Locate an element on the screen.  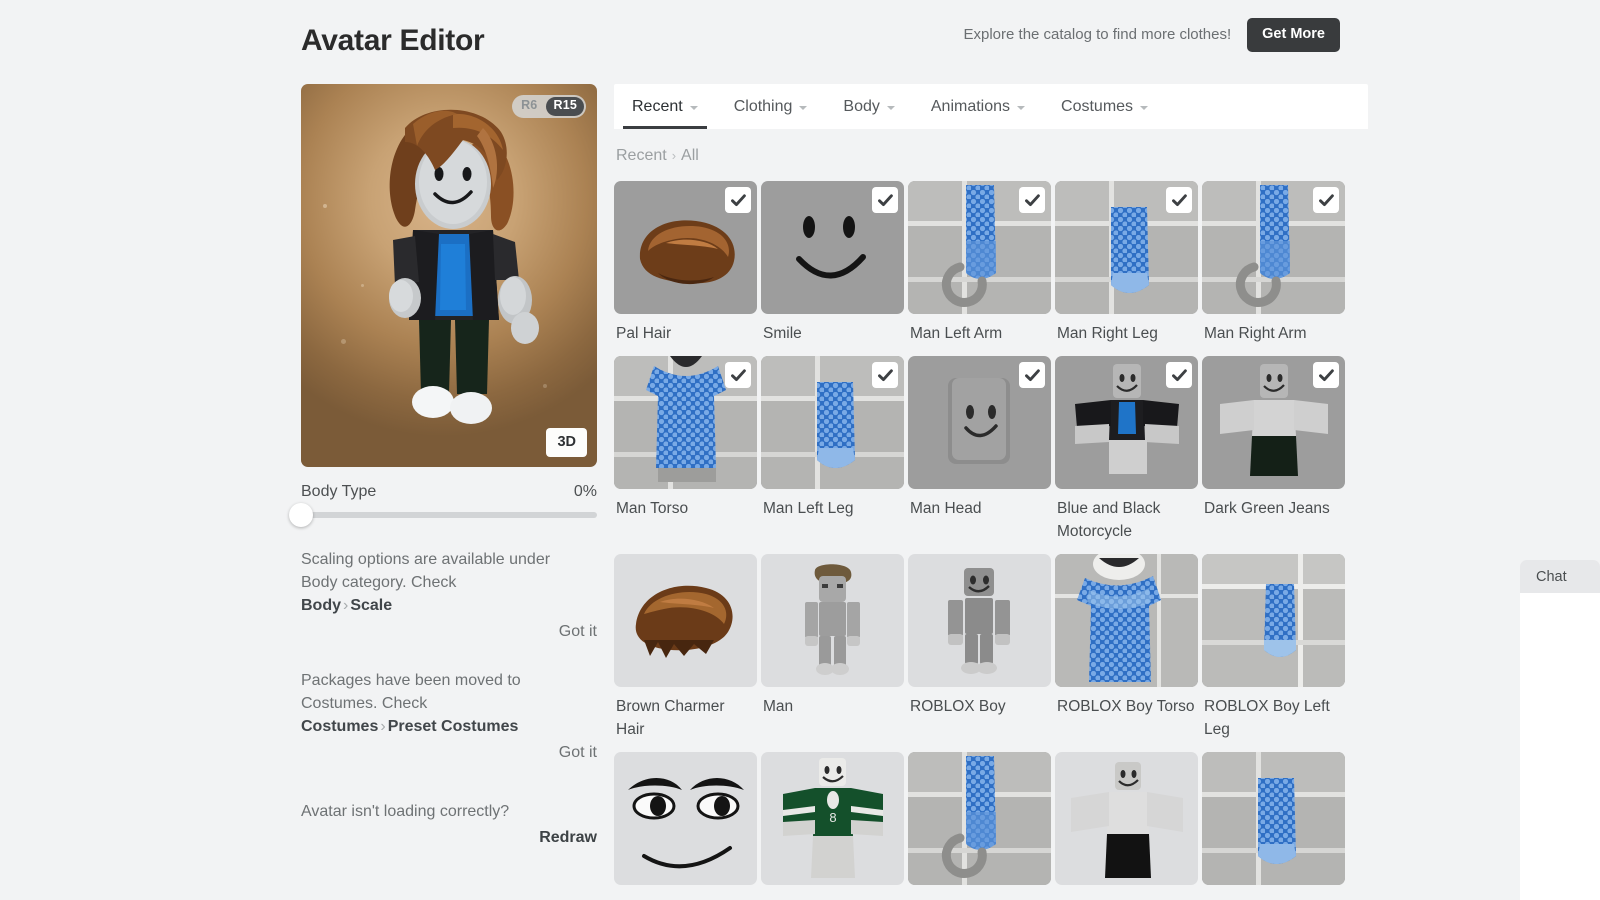
item-card: ROBLOX Boy Left Leg is located at coordinates (1273, 647).